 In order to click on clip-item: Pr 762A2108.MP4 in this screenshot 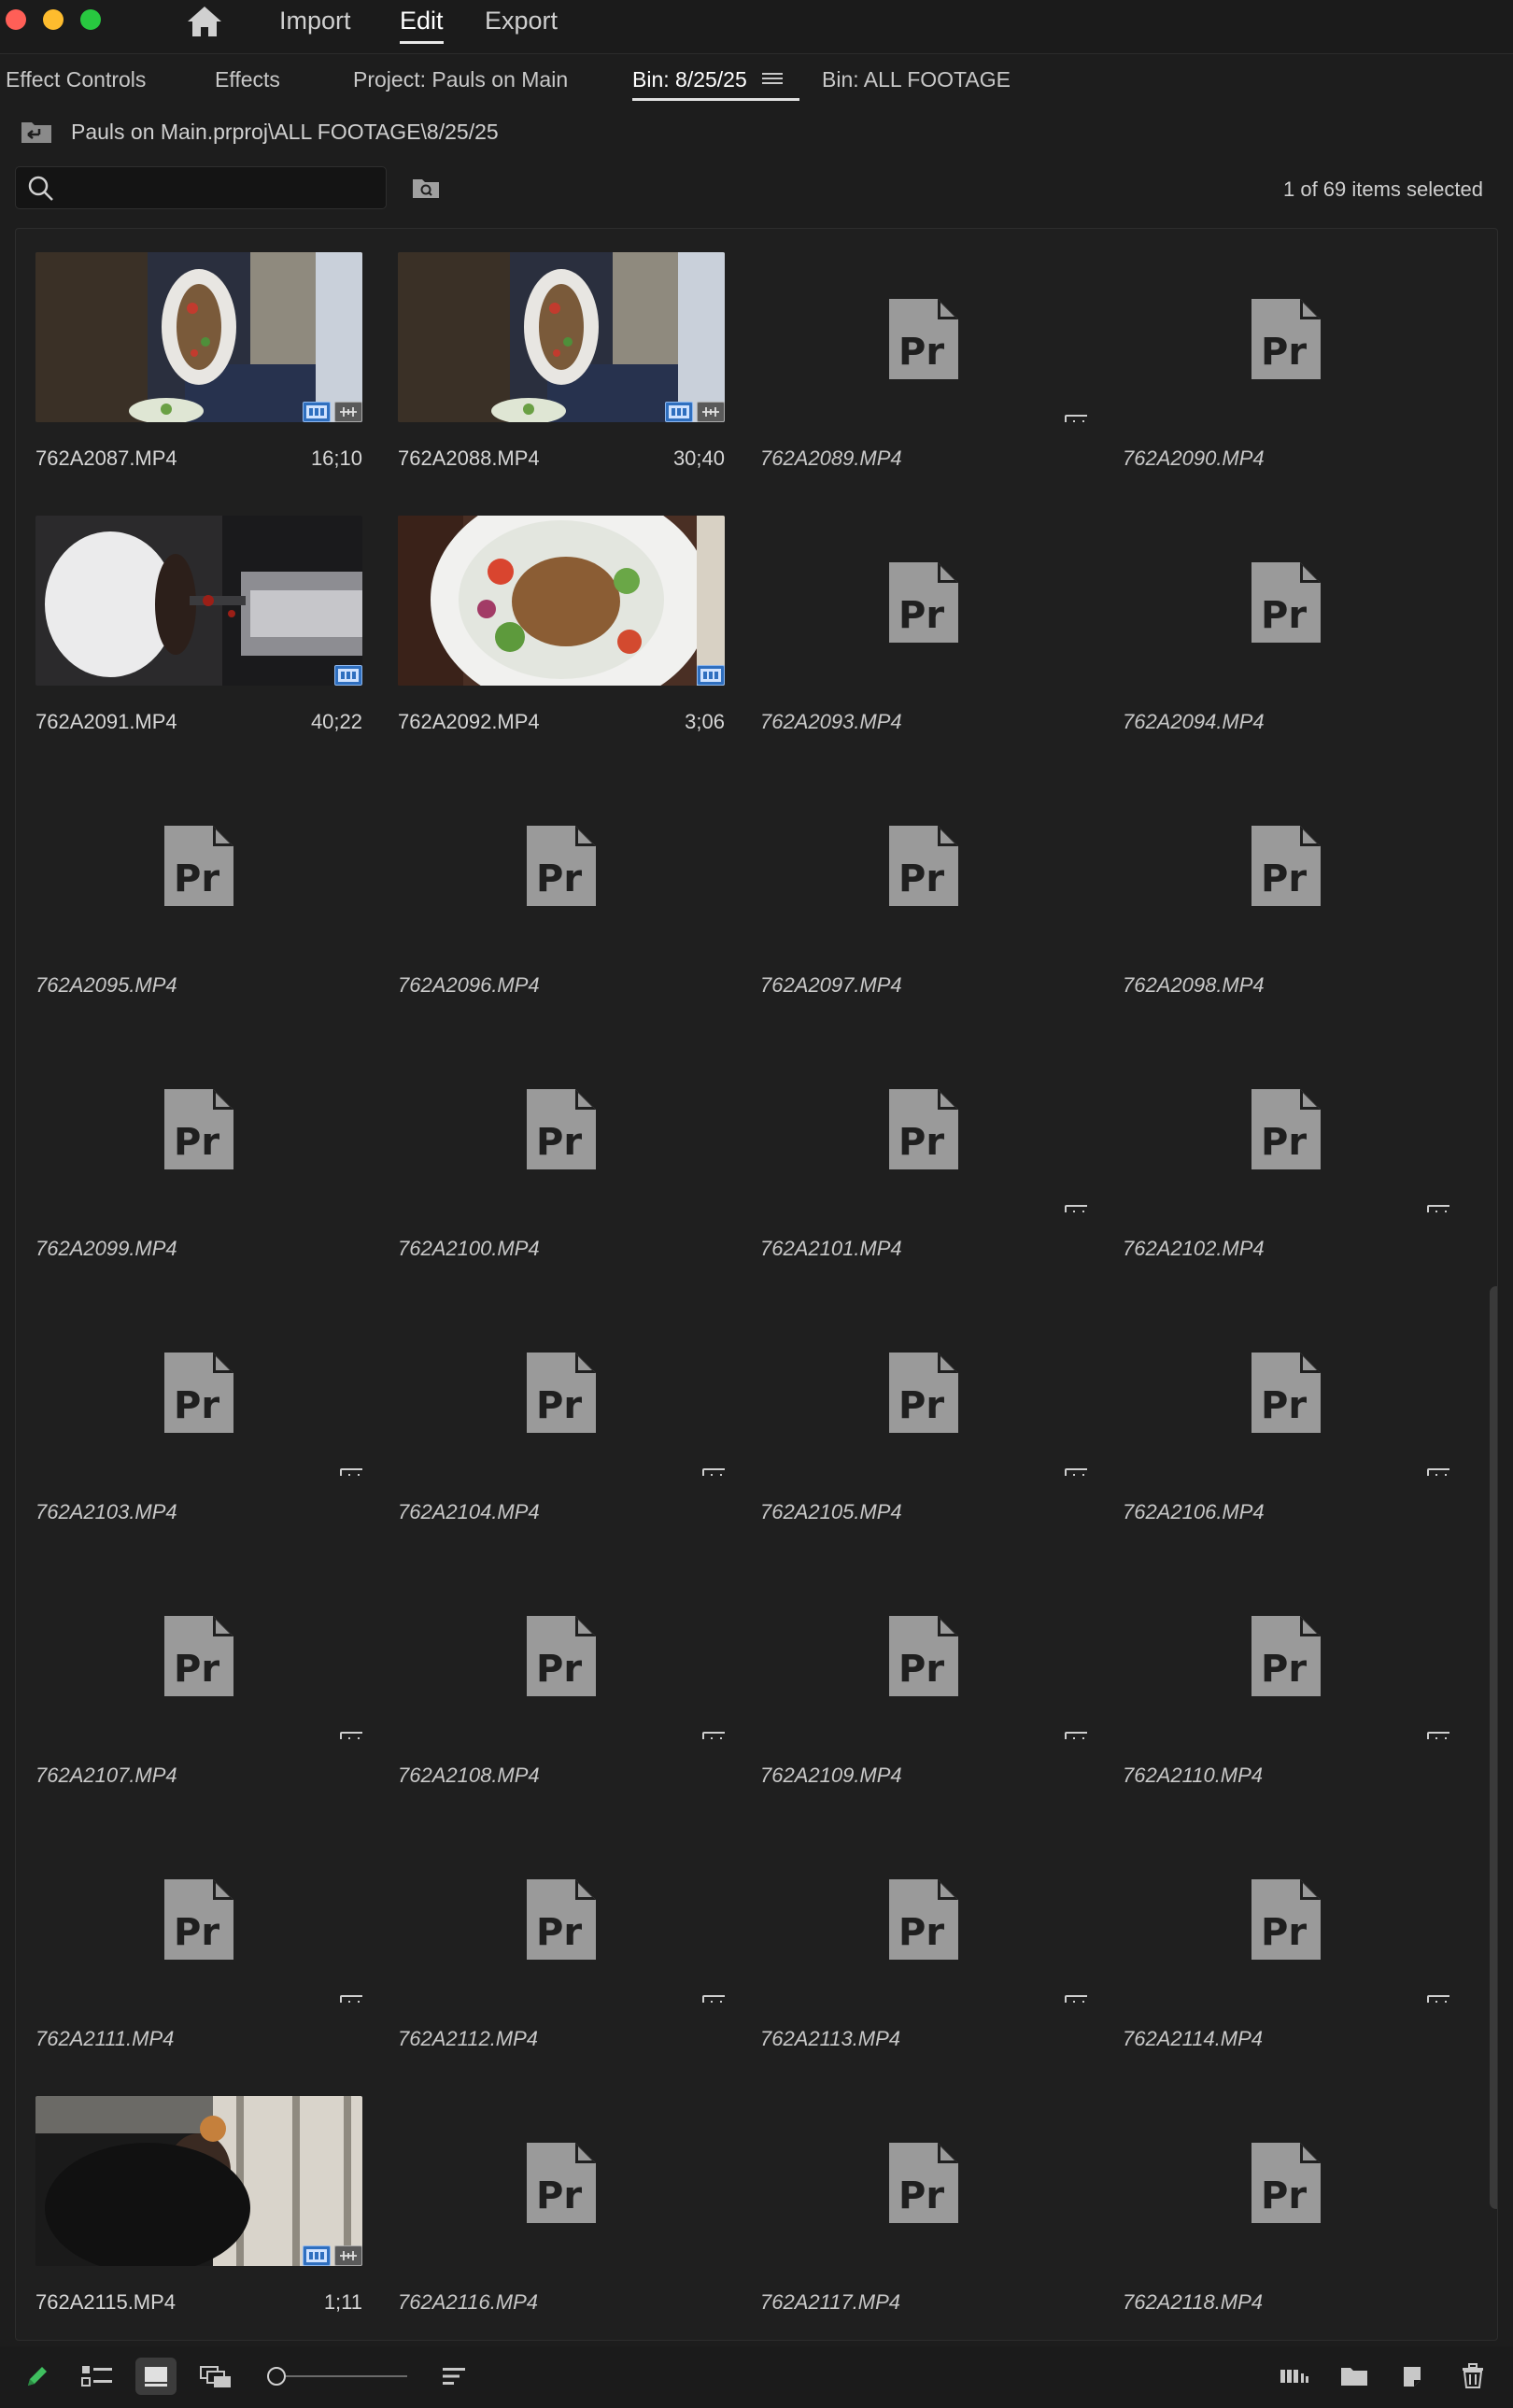, I will do `click(561, 1686)`.